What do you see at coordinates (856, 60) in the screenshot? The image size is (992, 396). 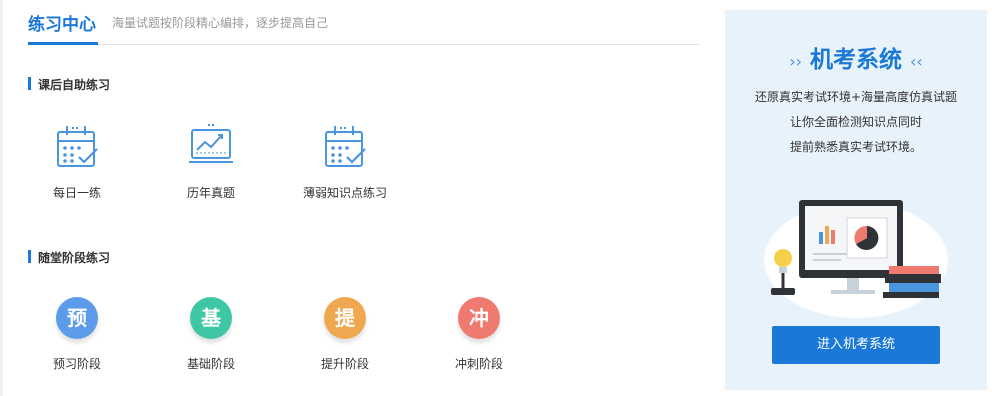 I see `exam-system-title-text: 机考系统` at bounding box center [856, 60].